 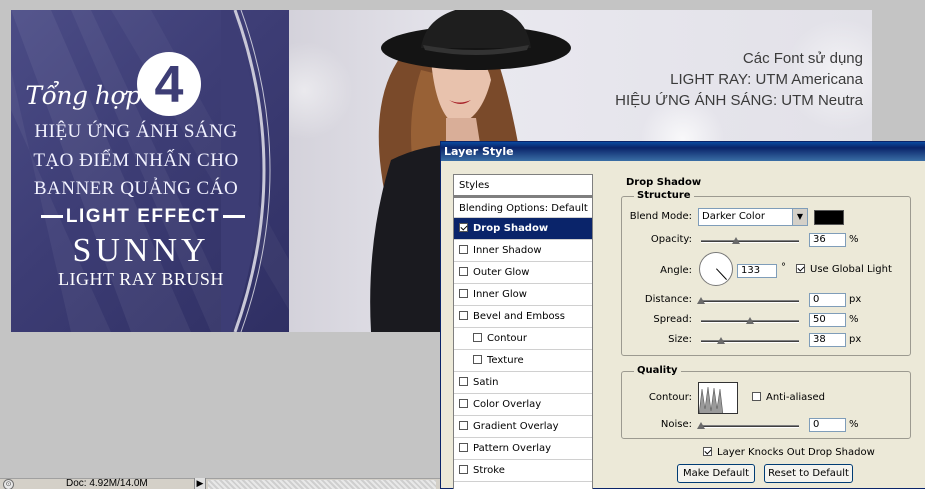 What do you see at coordinates (827, 240) in the screenshot?
I see `opacity-input: 36` at bounding box center [827, 240].